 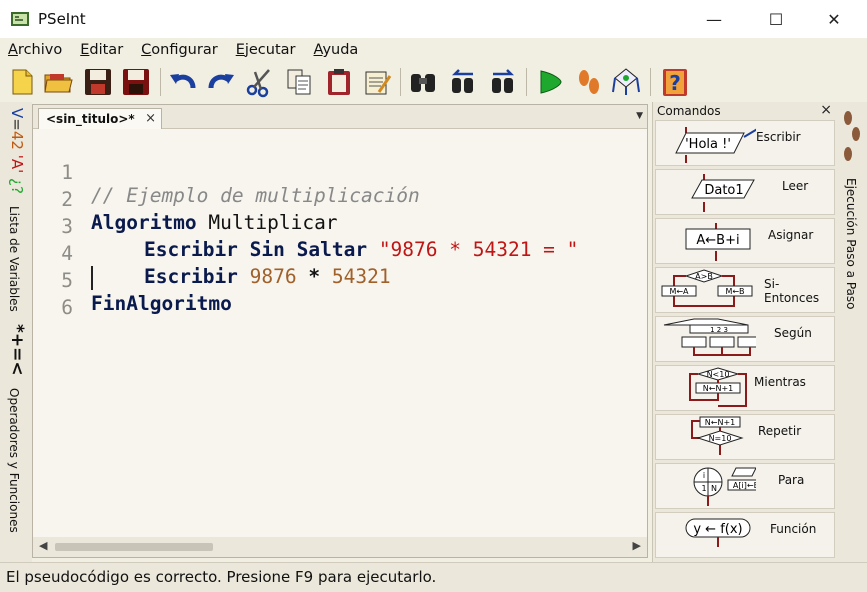 I want to click on svg-text: N=10, so click(x=720, y=438).